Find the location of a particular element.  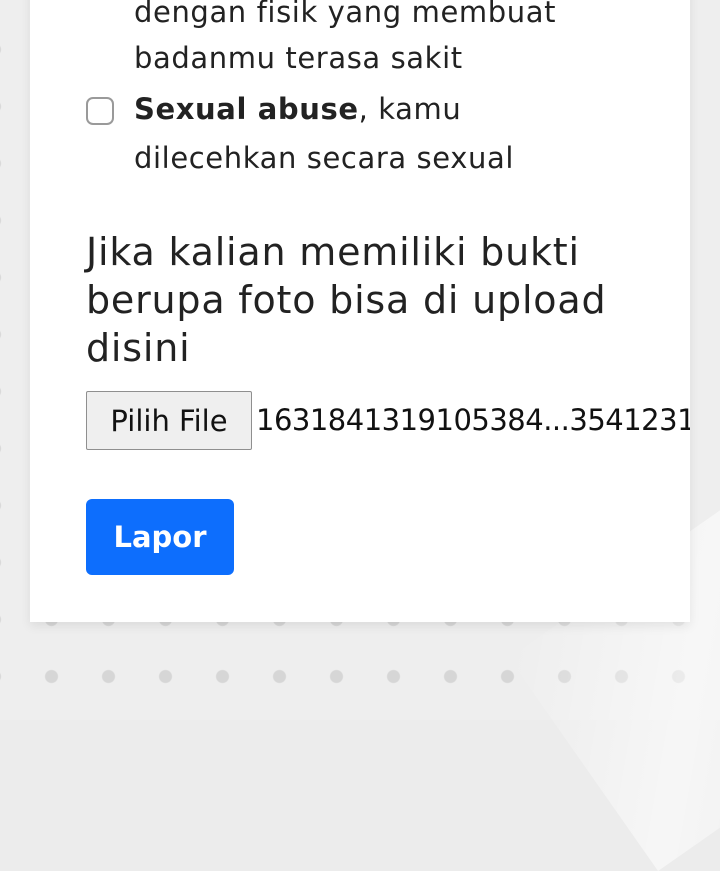

sexual-abuse-description: dilecehkan secara sexual is located at coordinates (324, 158).